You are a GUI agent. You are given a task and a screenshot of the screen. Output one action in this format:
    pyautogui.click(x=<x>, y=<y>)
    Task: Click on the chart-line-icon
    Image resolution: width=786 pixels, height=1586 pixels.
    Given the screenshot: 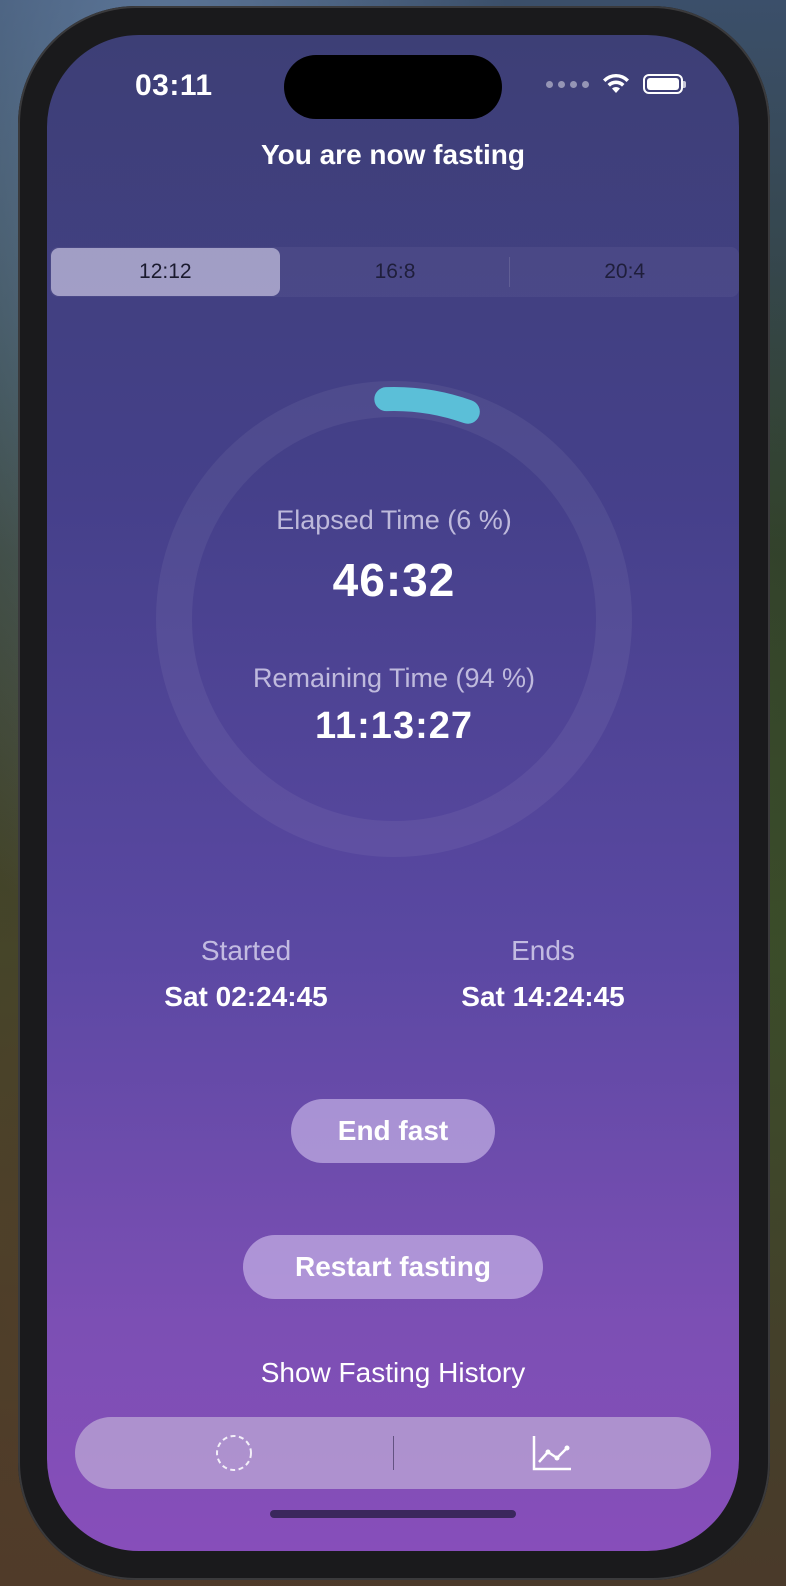 What is the action you would take?
    pyautogui.click(x=552, y=1453)
    